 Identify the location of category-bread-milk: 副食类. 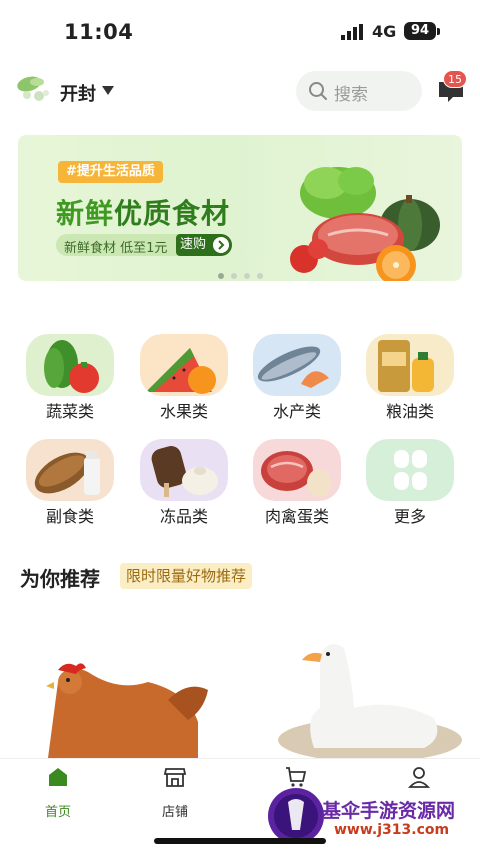
(70, 487).